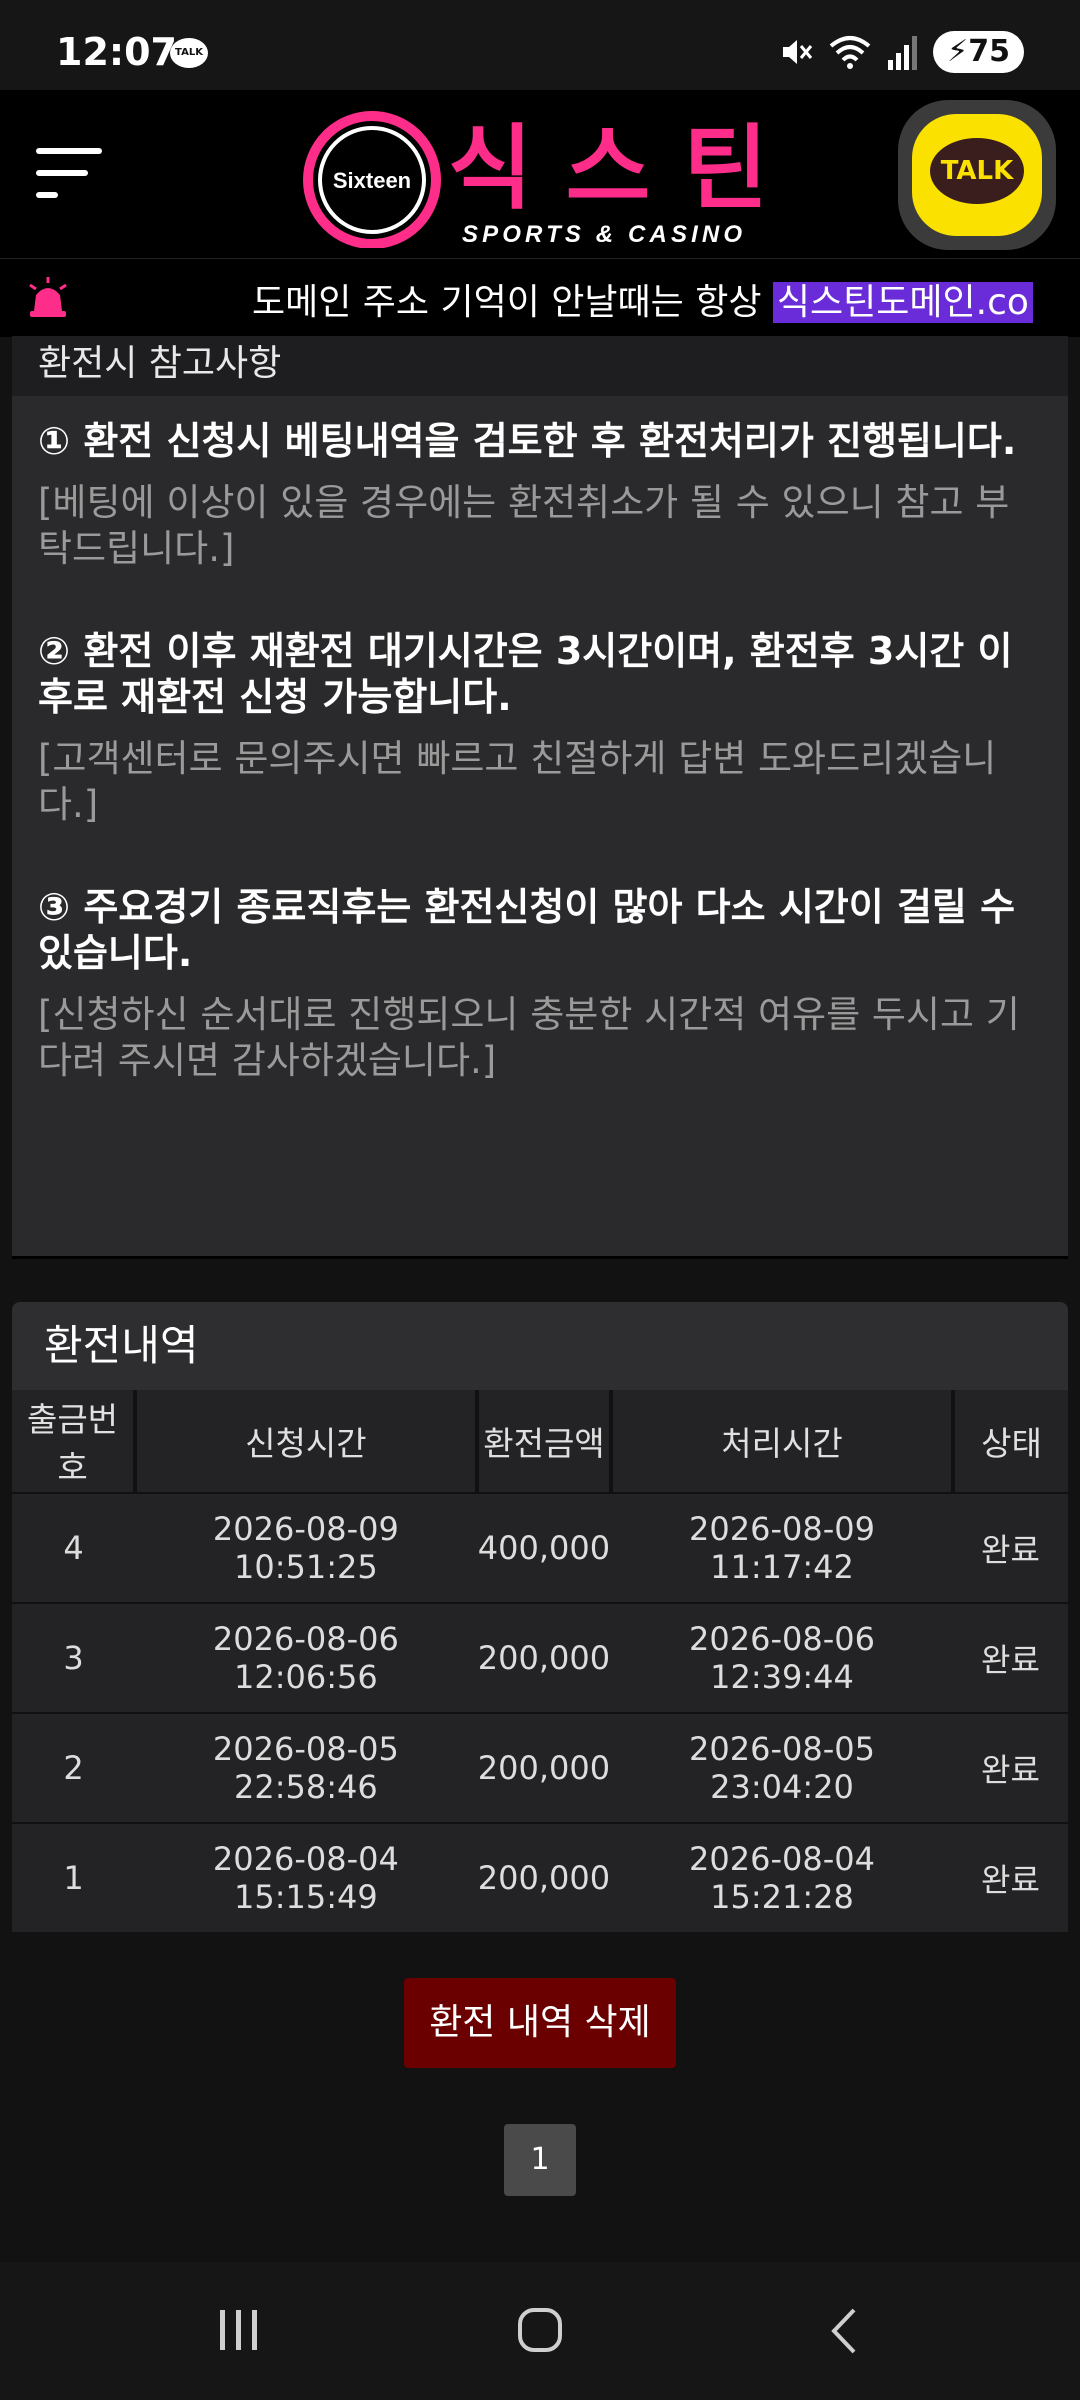 The image size is (1080, 2400). I want to click on table-header-row: 출금번호 신청시간 환전금액 처리시간 상태, so click(540, 1441).